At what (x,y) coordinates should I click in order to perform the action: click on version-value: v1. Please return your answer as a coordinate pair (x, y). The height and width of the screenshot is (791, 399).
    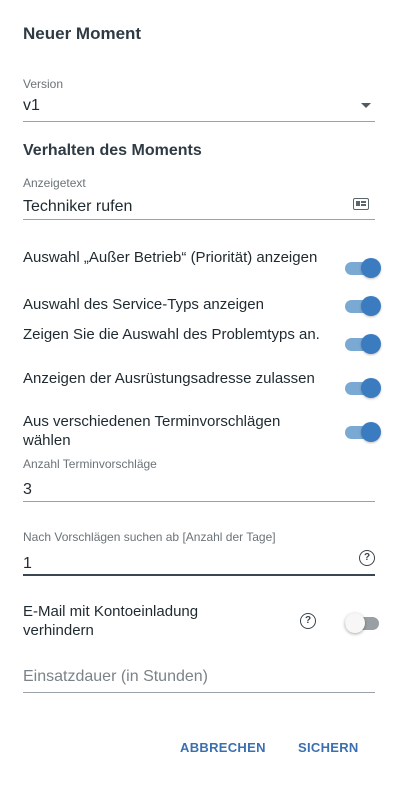
    Looking at the image, I should click on (31, 105).